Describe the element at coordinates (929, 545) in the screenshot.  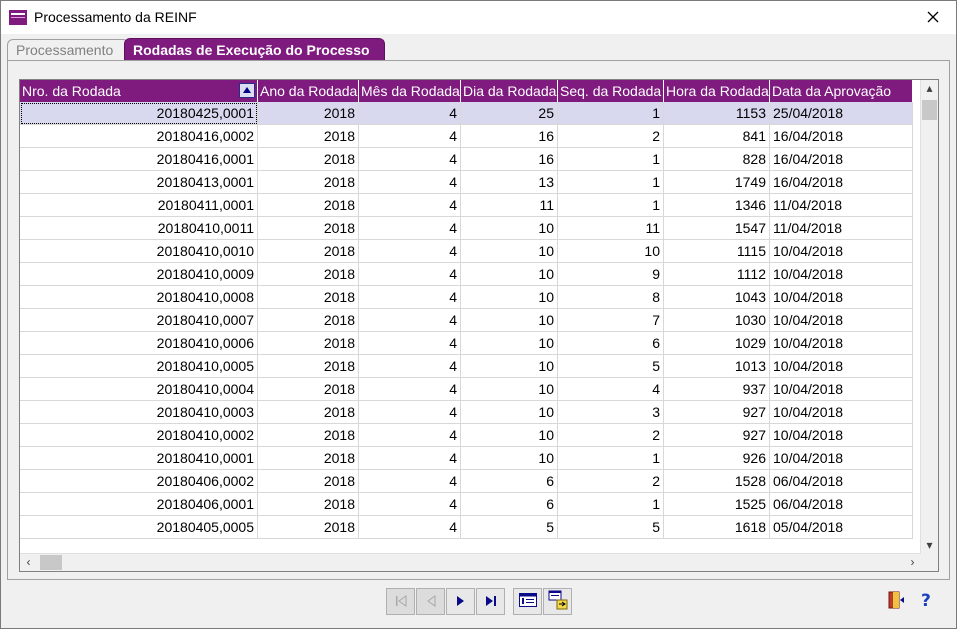
I see `scroll-down-icon: ▾` at that location.